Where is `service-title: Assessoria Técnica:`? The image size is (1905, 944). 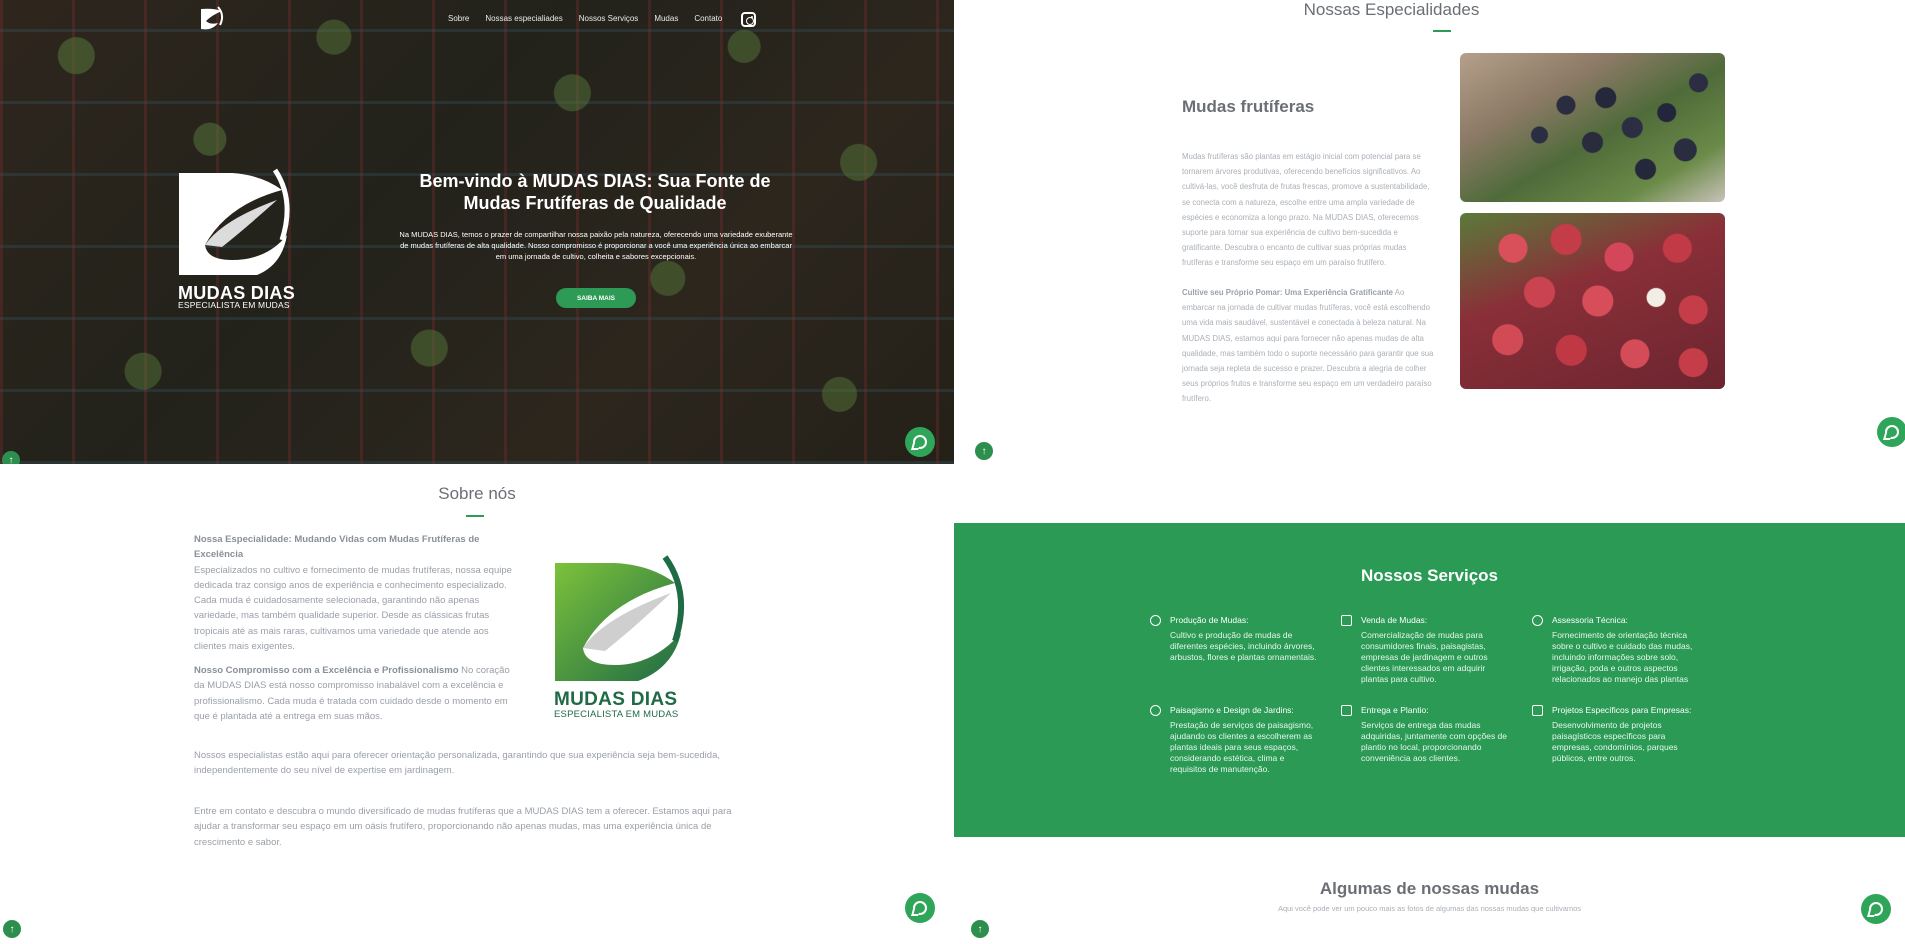 service-title: Assessoria Técnica: is located at coordinates (1590, 620).